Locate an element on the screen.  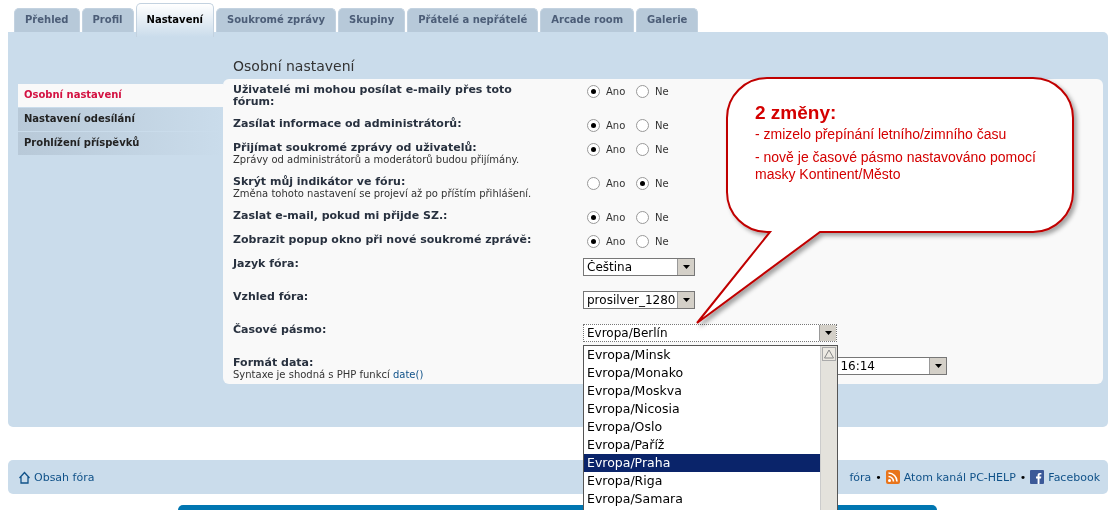
facebook-icon is located at coordinates (1037, 477).